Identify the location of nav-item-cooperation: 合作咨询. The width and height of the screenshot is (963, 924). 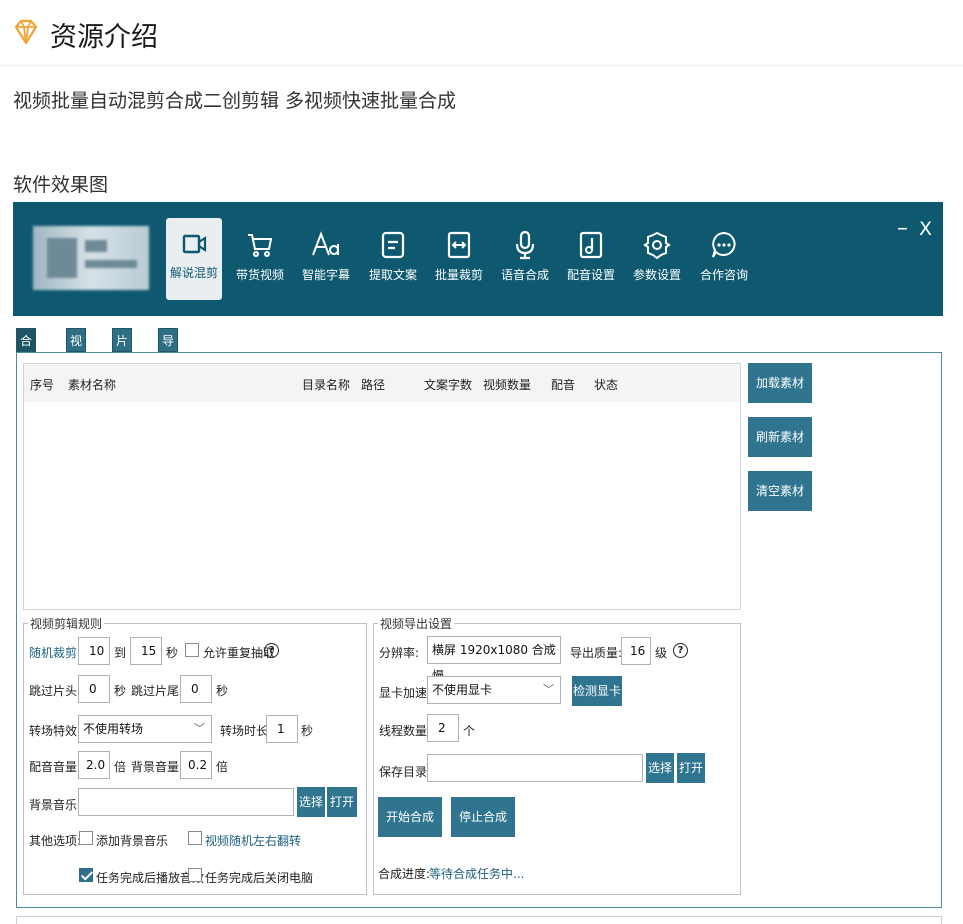
(724, 259).